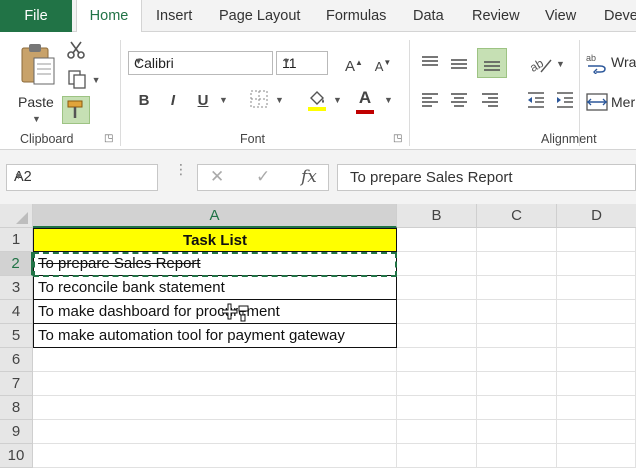 The image size is (636, 468). Describe the element at coordinates (560, 16) in the screenshot. I see `tab-view: View` at that location.